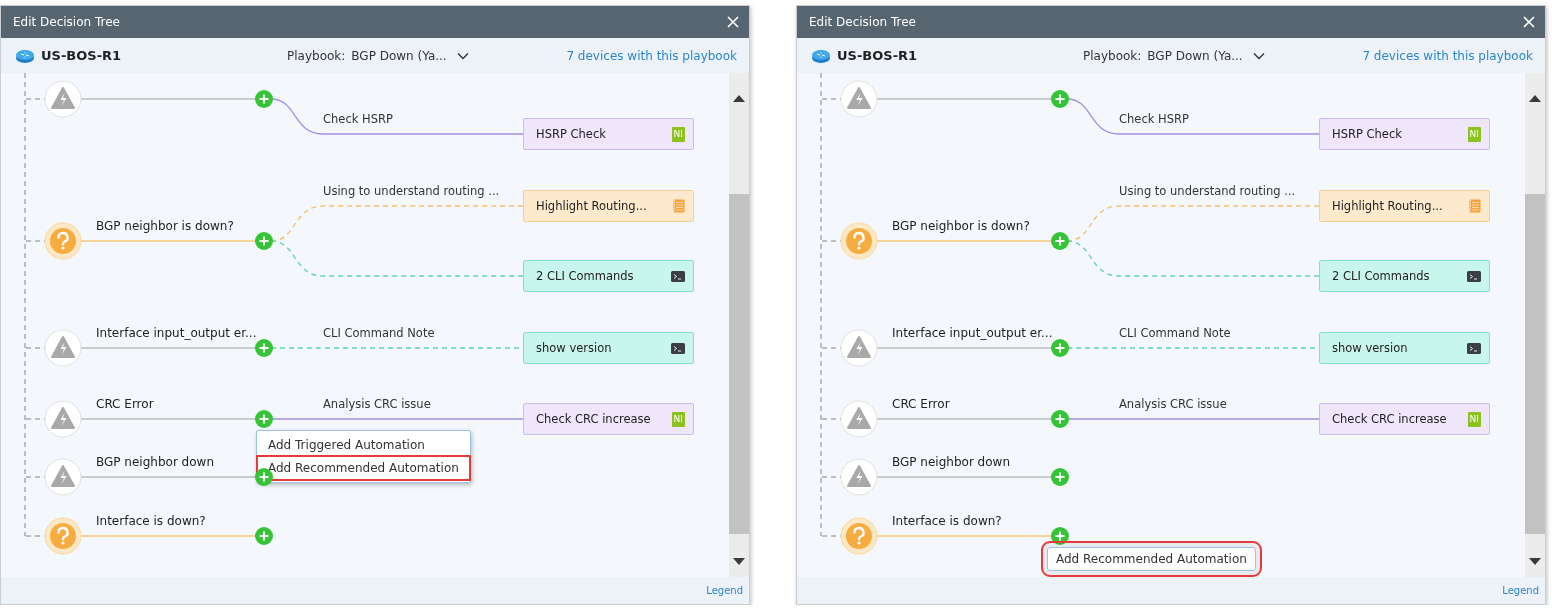 The image size is (1552, 610). Describe the element at coordinates (363, 468) in the screenshot. I see `menu-item: Add Recommended Automation` at that location.